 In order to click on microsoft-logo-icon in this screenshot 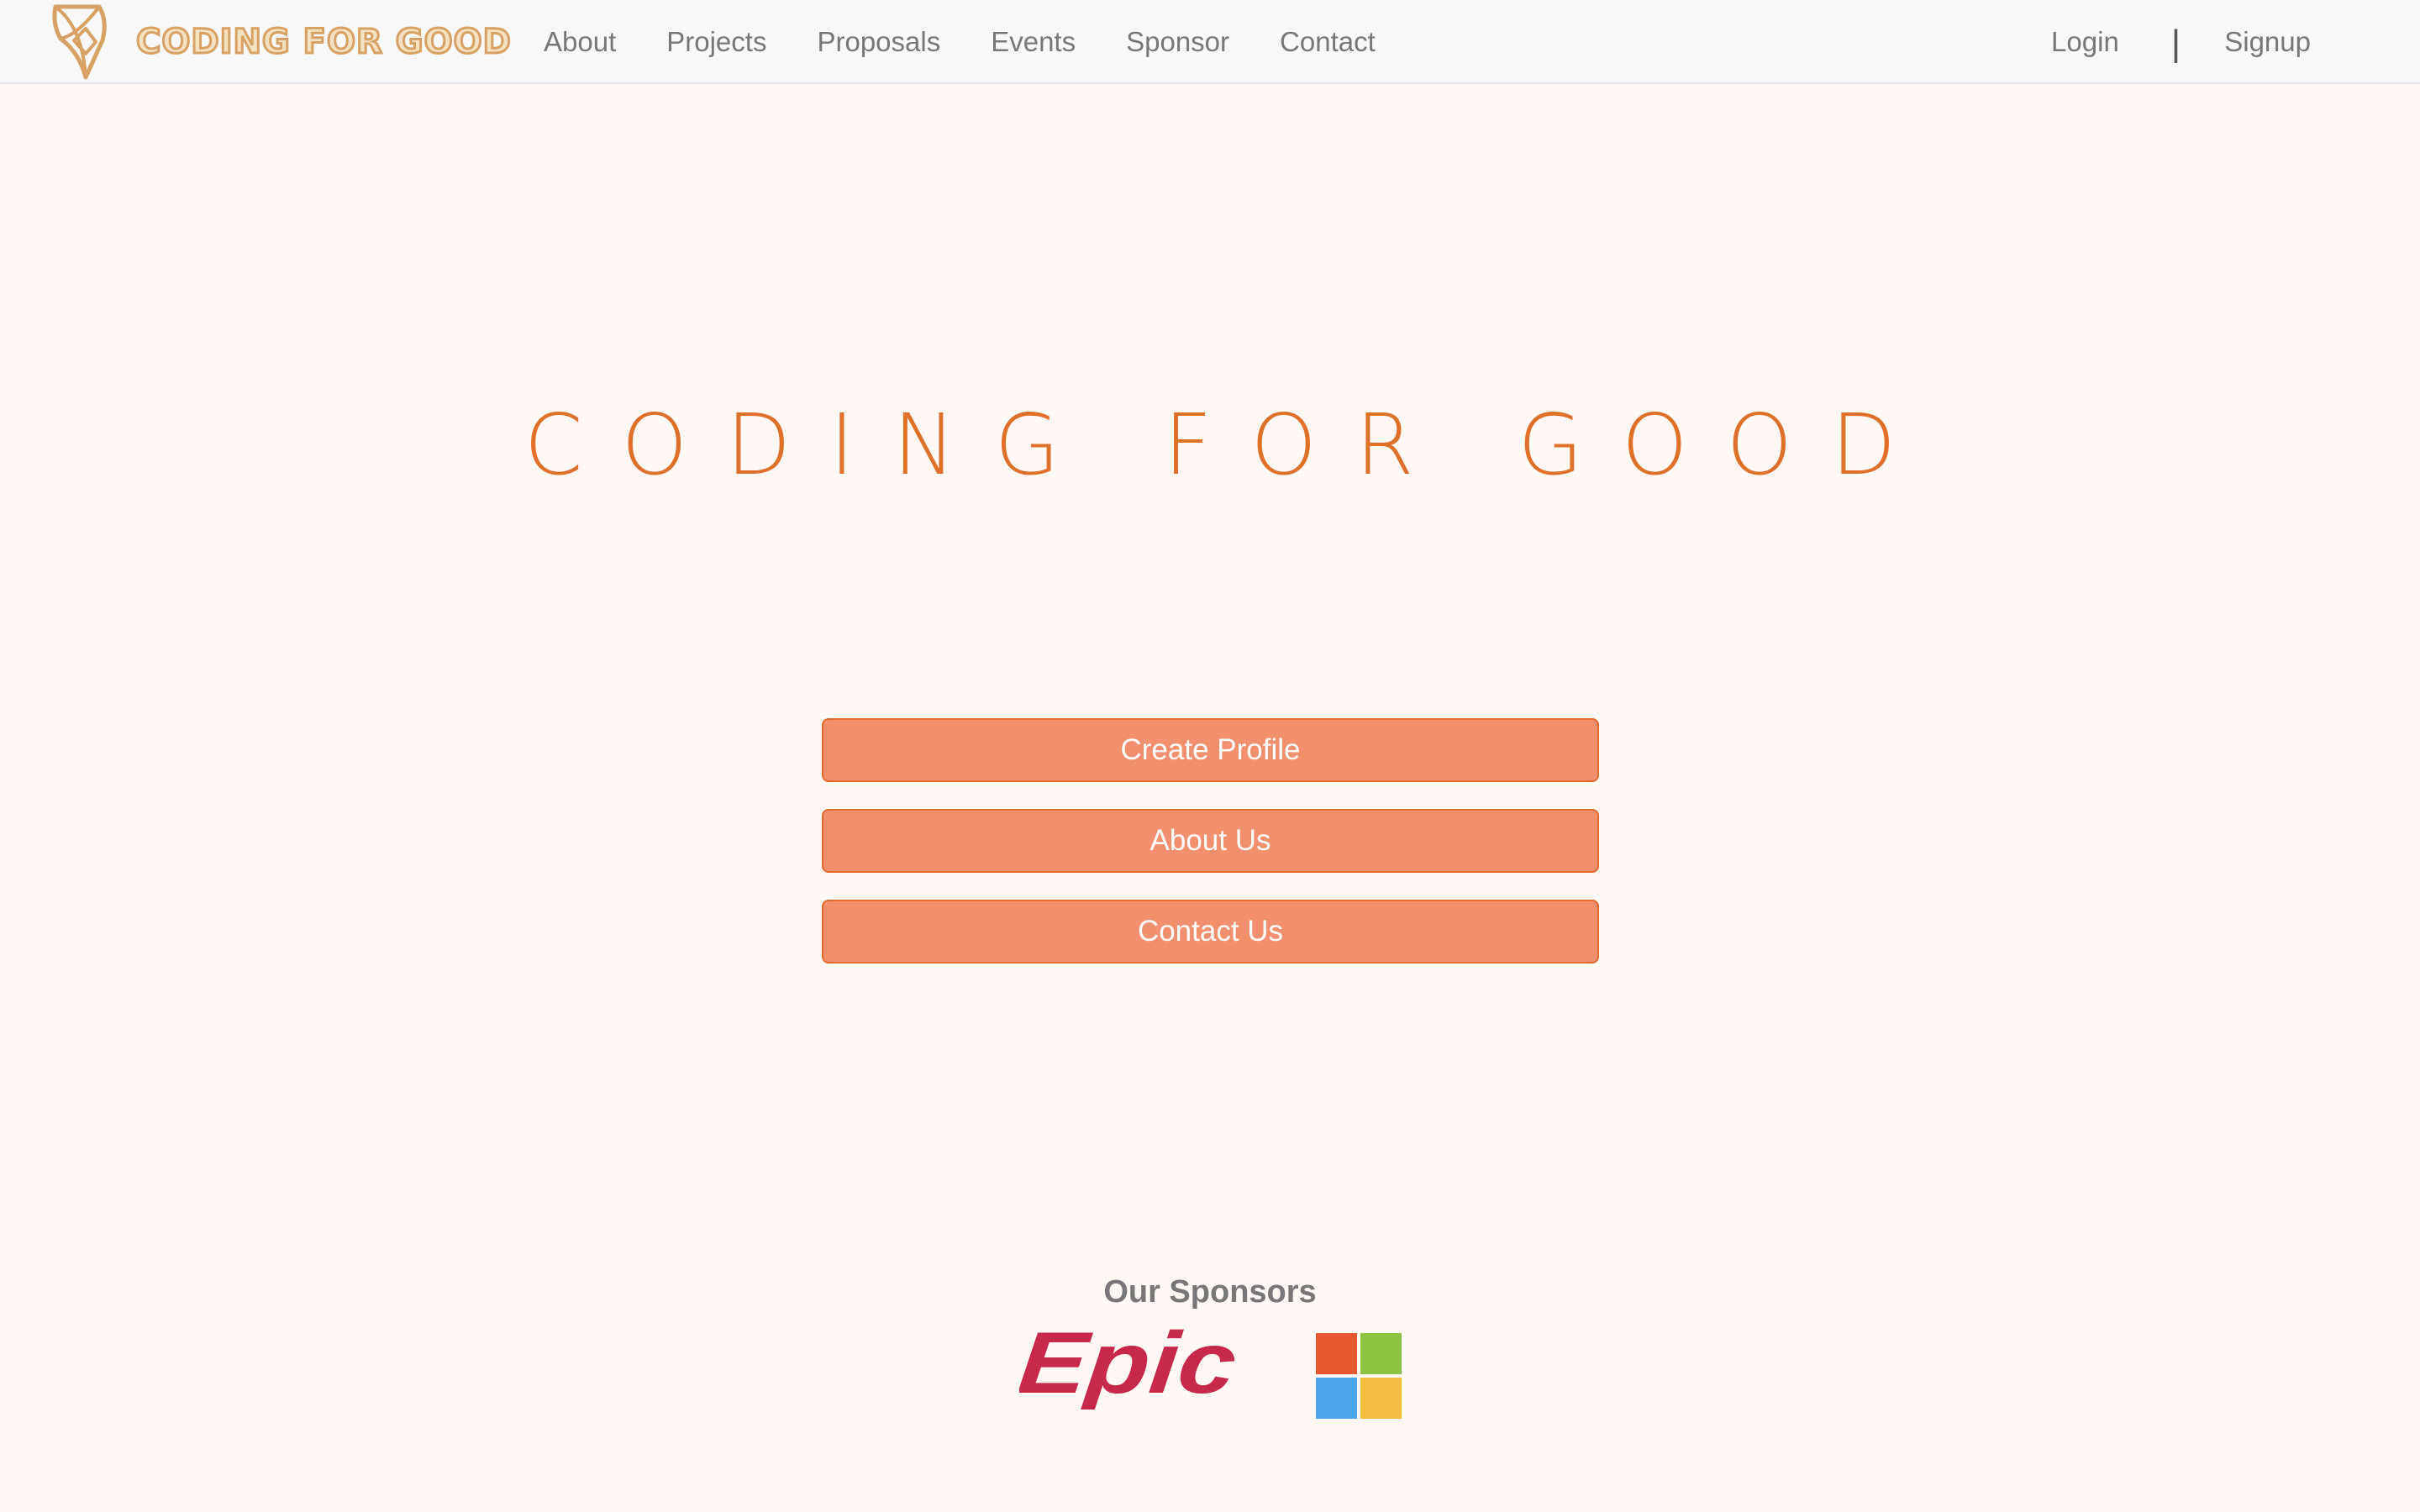, I will do `click(1359, 1376)`.